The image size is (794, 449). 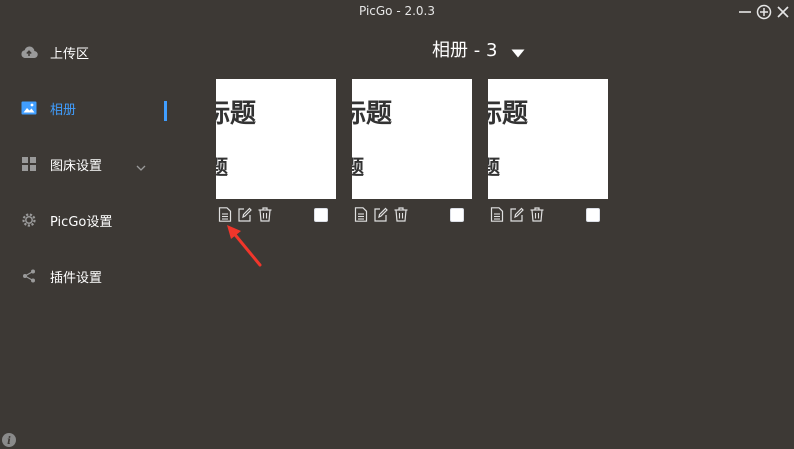 What do you see at coordinates (783, 11) in the screenshot?
I see `close-icon` at bounding box center [783, 11].